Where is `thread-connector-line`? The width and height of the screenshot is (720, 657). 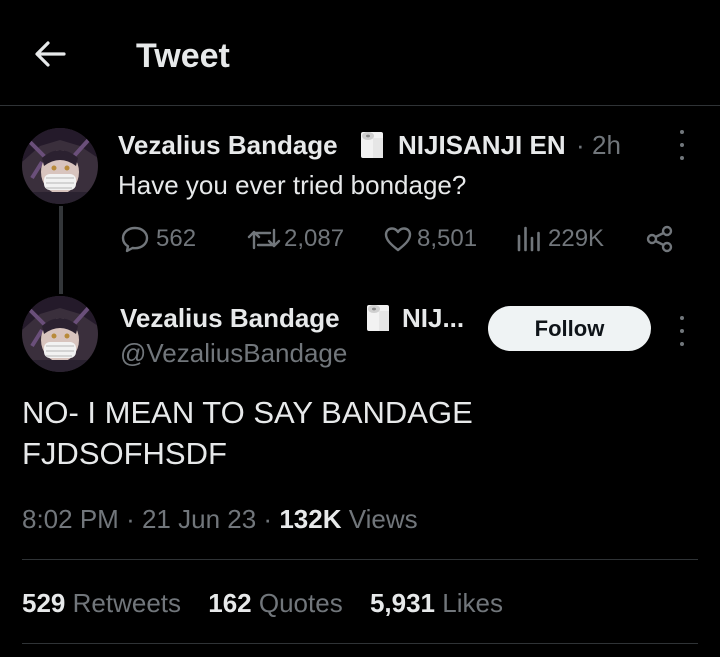 thread-connector-line is located at coordinates (61, 250).